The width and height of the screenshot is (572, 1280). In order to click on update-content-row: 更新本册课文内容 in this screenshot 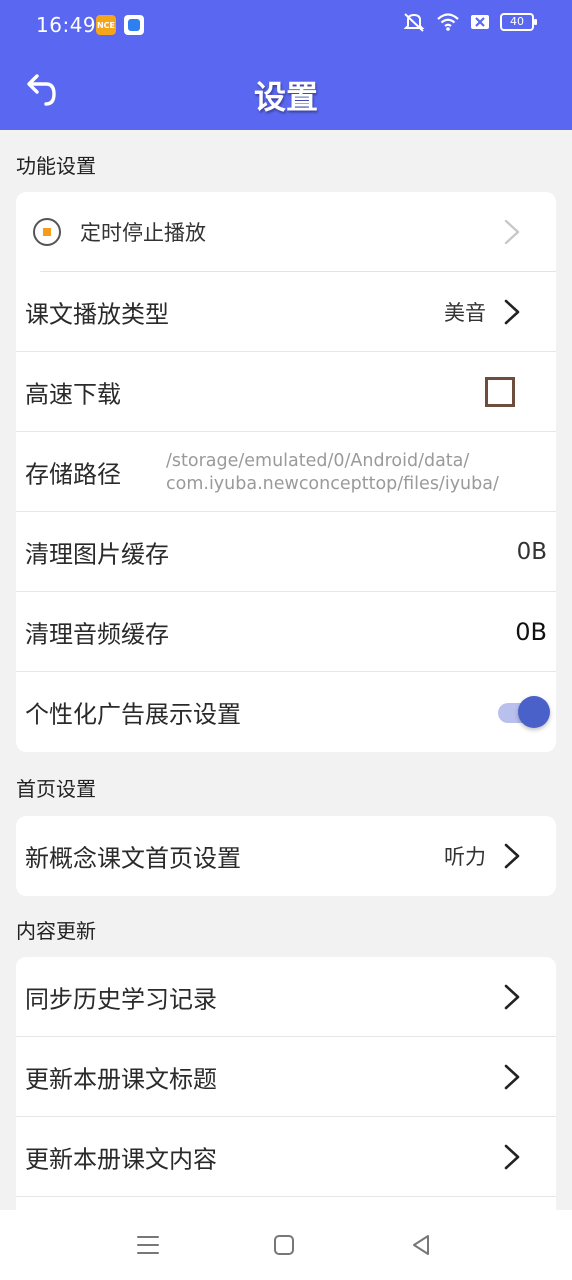, I will do `click(286, 1157)`.